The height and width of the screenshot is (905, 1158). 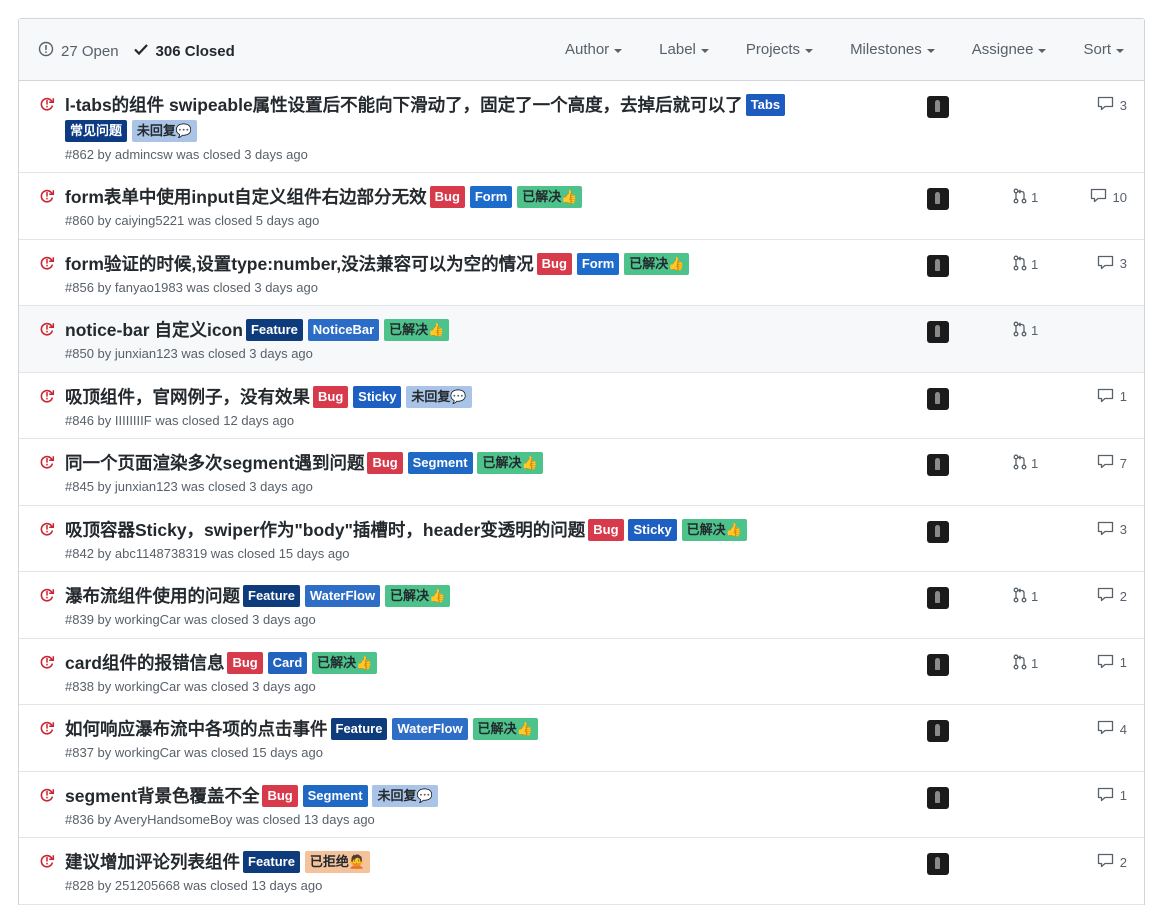 I want to click on issue-label: NoticeBar, so click(x=343, y=330).